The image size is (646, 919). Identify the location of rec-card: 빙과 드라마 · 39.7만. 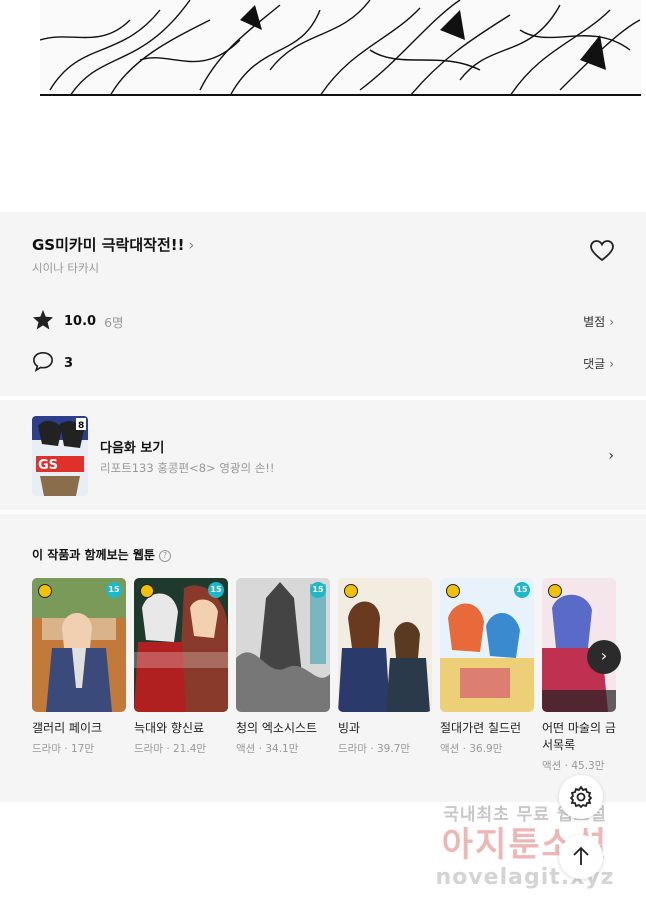
(385, 667).